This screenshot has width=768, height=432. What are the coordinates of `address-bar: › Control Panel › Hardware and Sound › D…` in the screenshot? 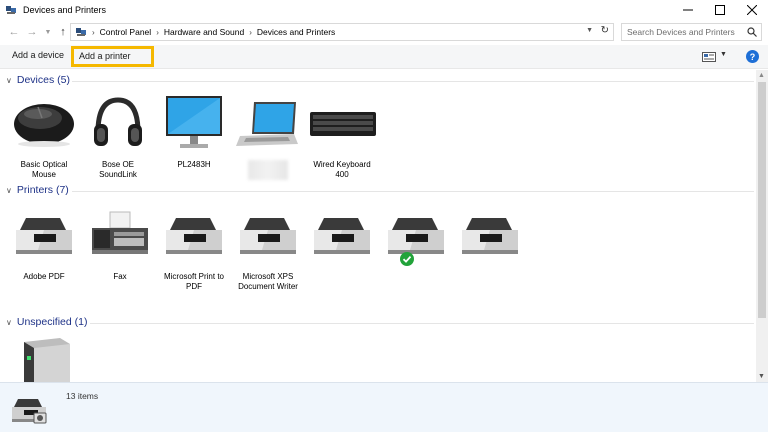 It's located at (342, 32).